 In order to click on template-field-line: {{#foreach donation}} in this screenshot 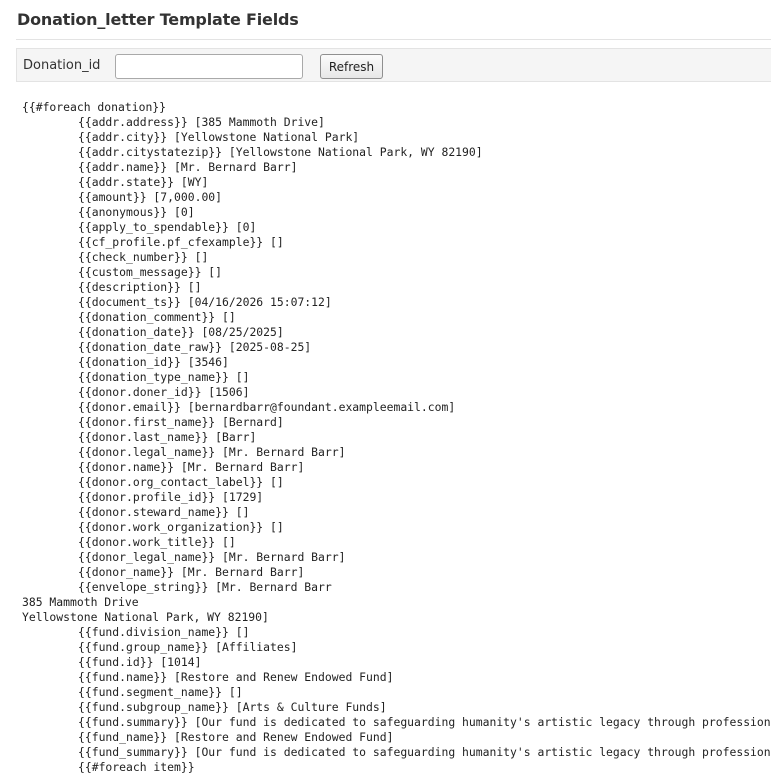, I will do `click(94, 107)`.